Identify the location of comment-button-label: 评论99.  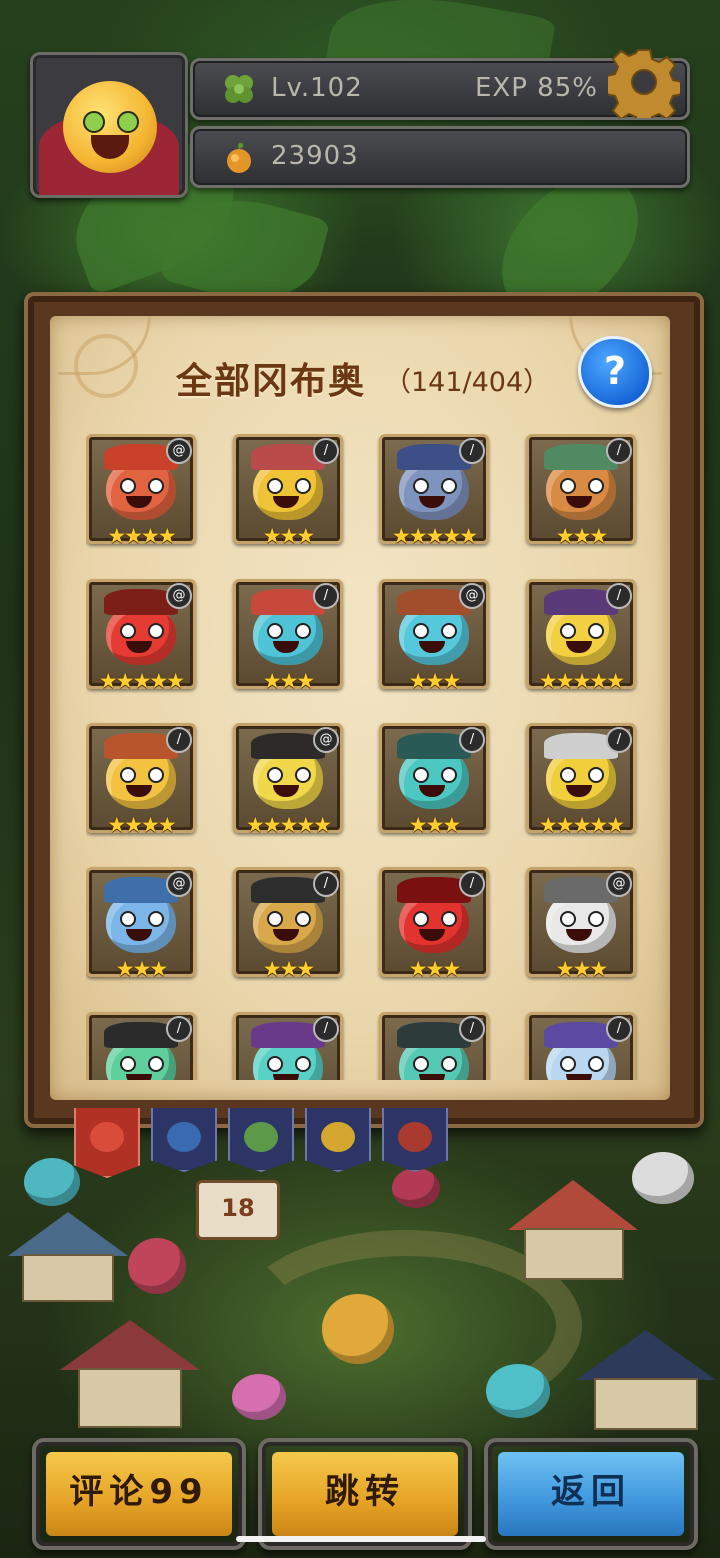
(139, 1492).